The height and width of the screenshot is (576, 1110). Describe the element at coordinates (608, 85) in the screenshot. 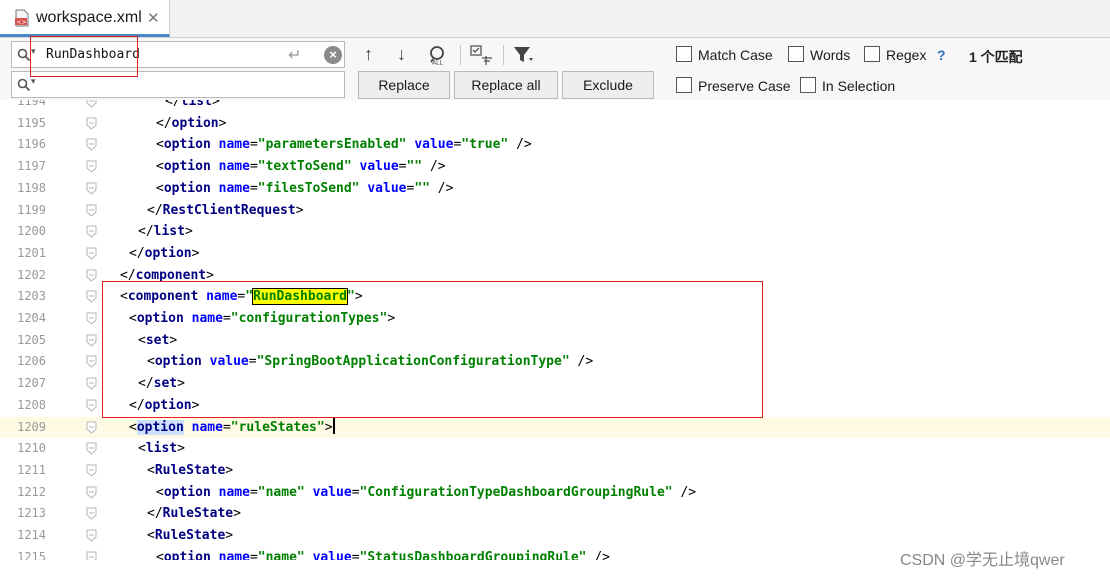

I see `exclude-button: Exclude` at that location.